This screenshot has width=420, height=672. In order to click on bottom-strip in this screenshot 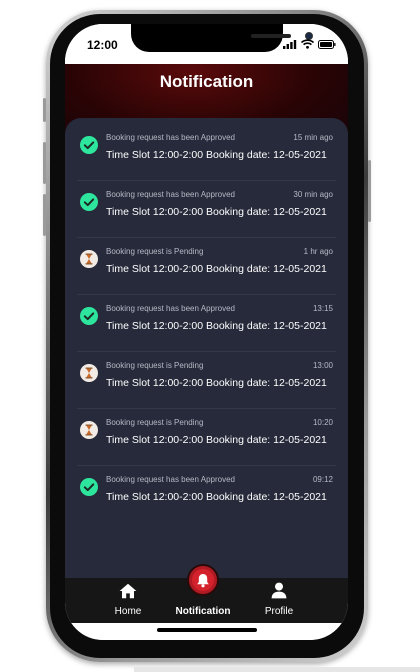, I will do `click(277, 669)`.